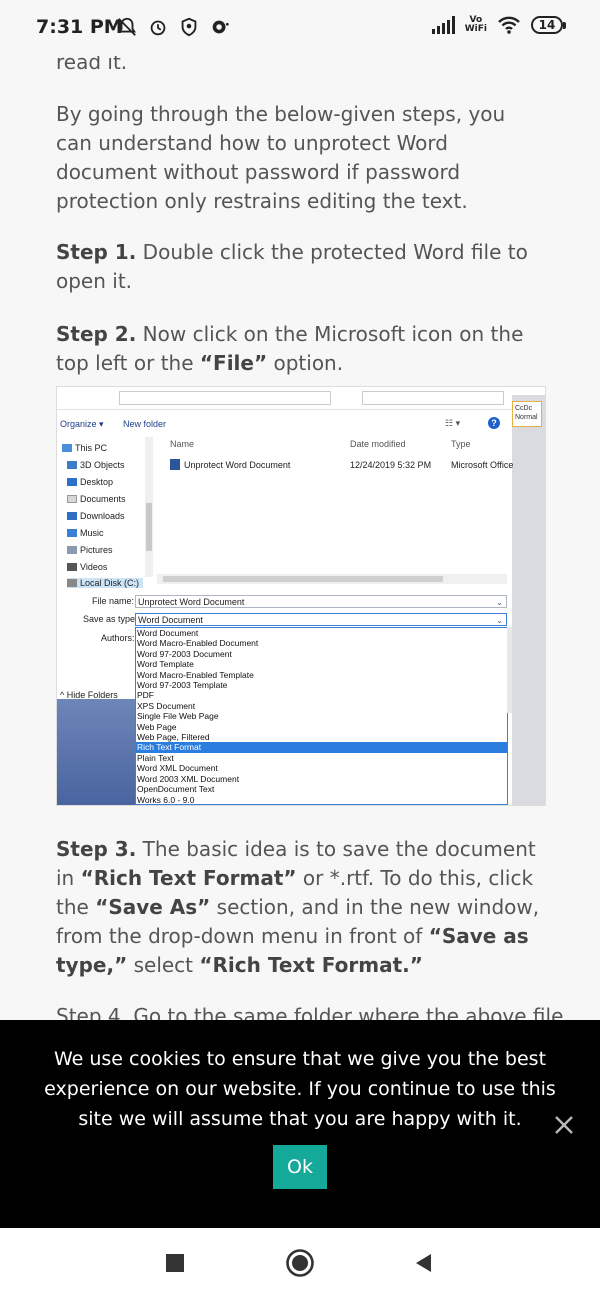 This screenshot has width=600, height=1300. I want to click on bell-off-icon, so click(127, 26).